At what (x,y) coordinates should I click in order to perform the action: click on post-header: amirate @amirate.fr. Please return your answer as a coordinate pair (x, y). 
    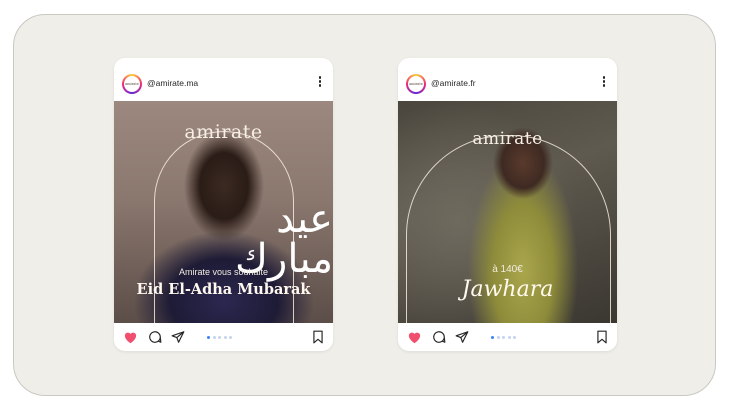
    Looking at the image, I should click on (507, 79).